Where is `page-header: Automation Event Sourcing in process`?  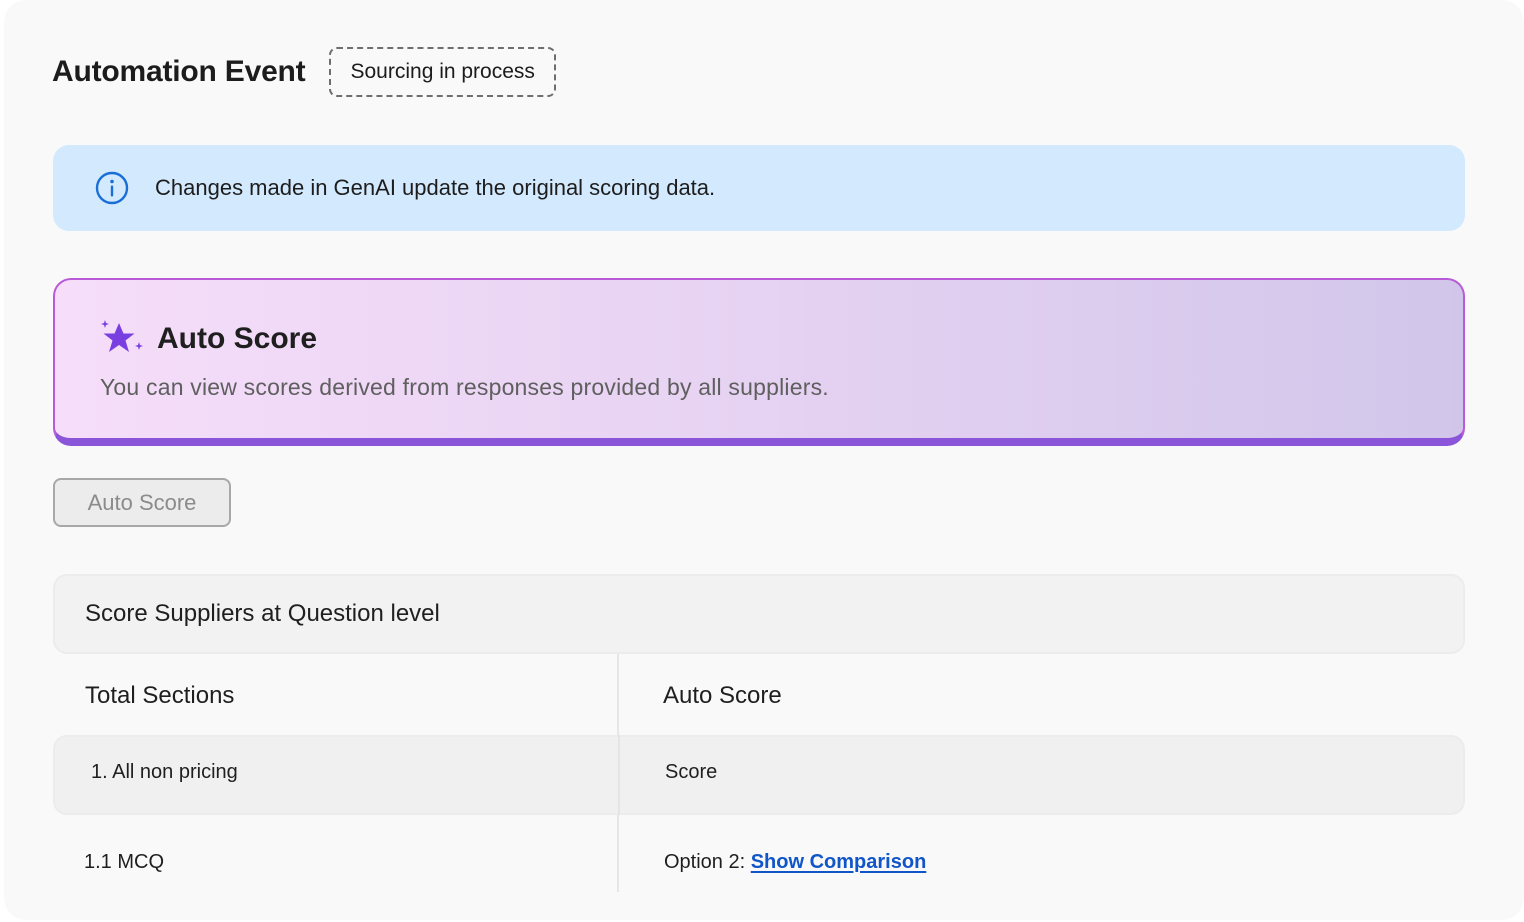 page-header: Automation Event Sourcing in process is located at coordinates (304, 72).